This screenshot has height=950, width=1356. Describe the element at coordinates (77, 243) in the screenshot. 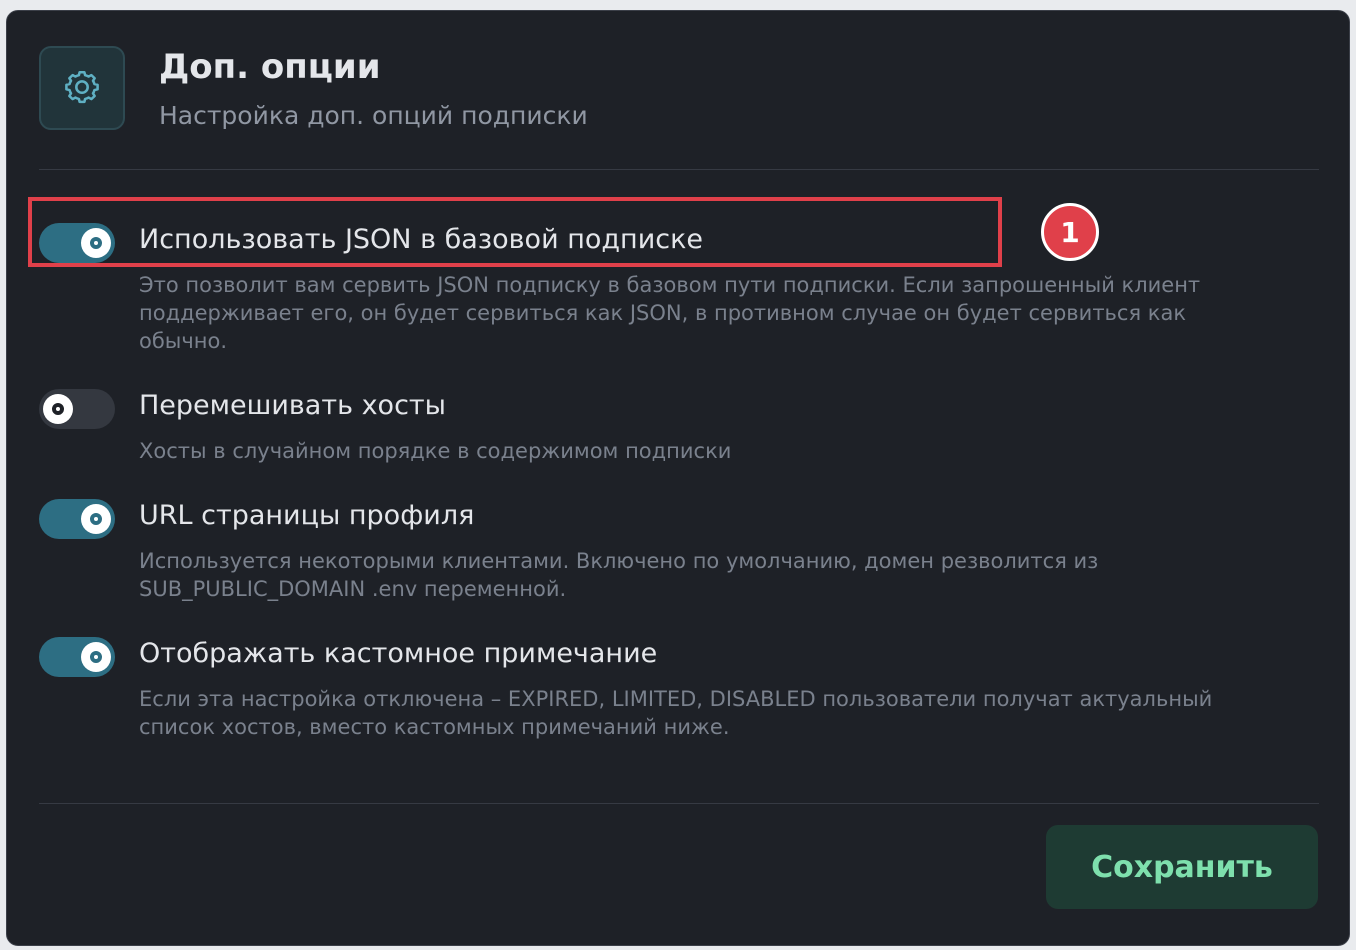

I see `toggle-json-base-subscription` at that location.